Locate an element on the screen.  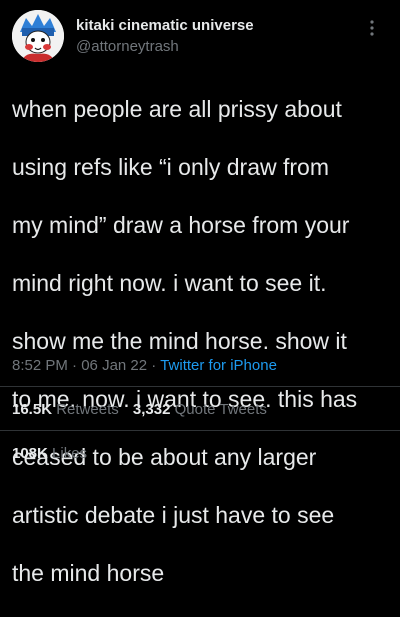
quote-tweets-label: Quote Tweets is located at coordinates (220, 409).